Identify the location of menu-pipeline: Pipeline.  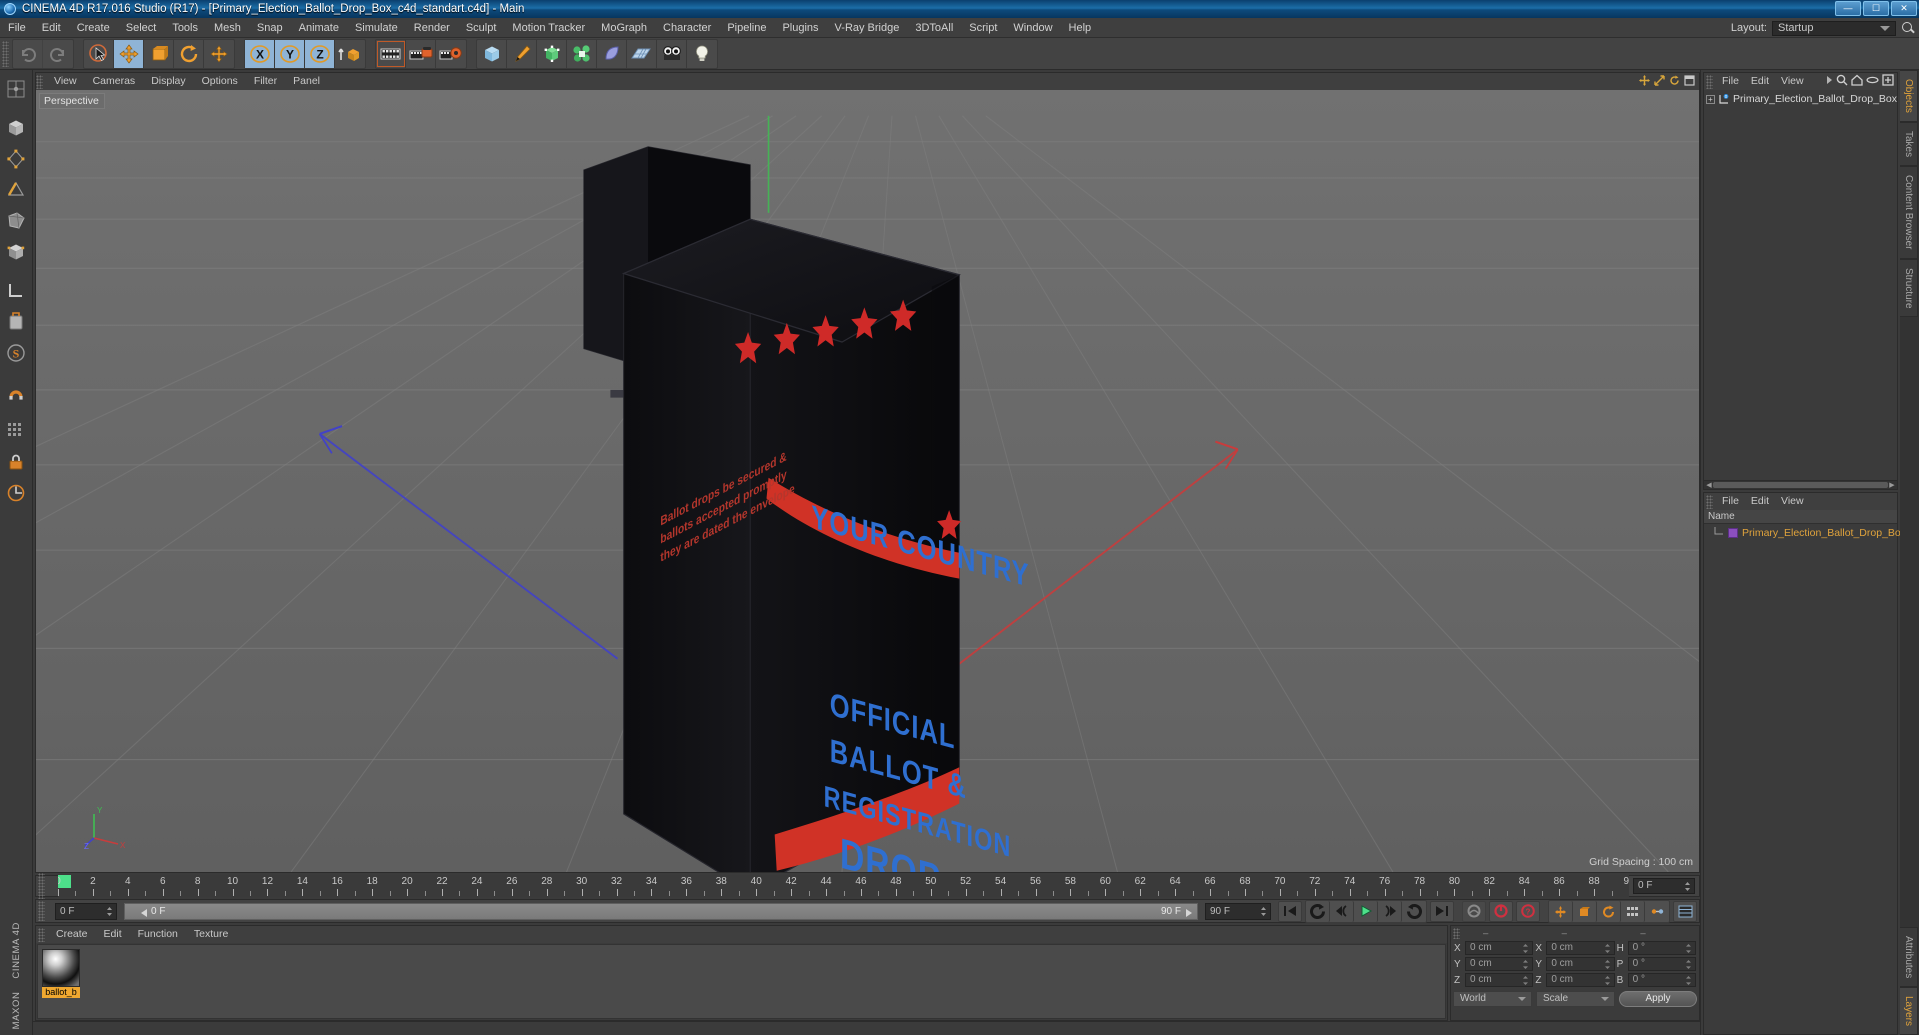
(746, 28).